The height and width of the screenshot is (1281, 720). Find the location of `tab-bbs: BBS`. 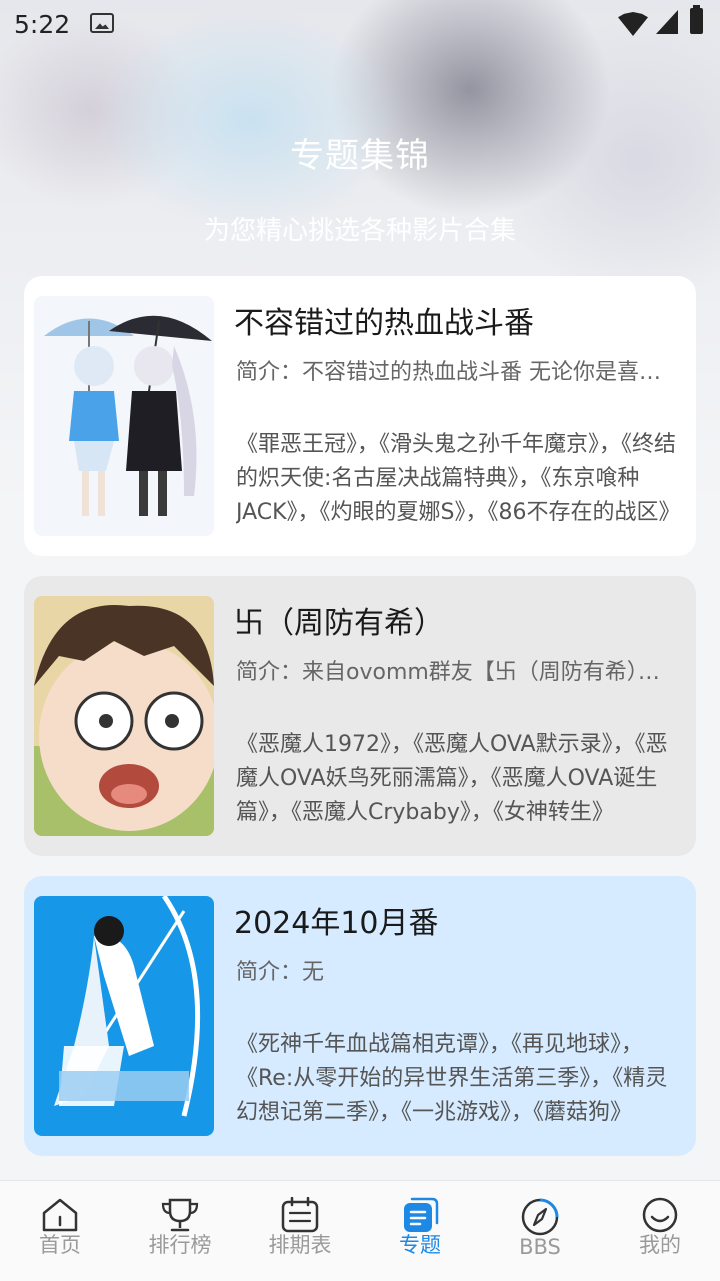

tab-bbs: BBS is located at coordinates (540, 1231).